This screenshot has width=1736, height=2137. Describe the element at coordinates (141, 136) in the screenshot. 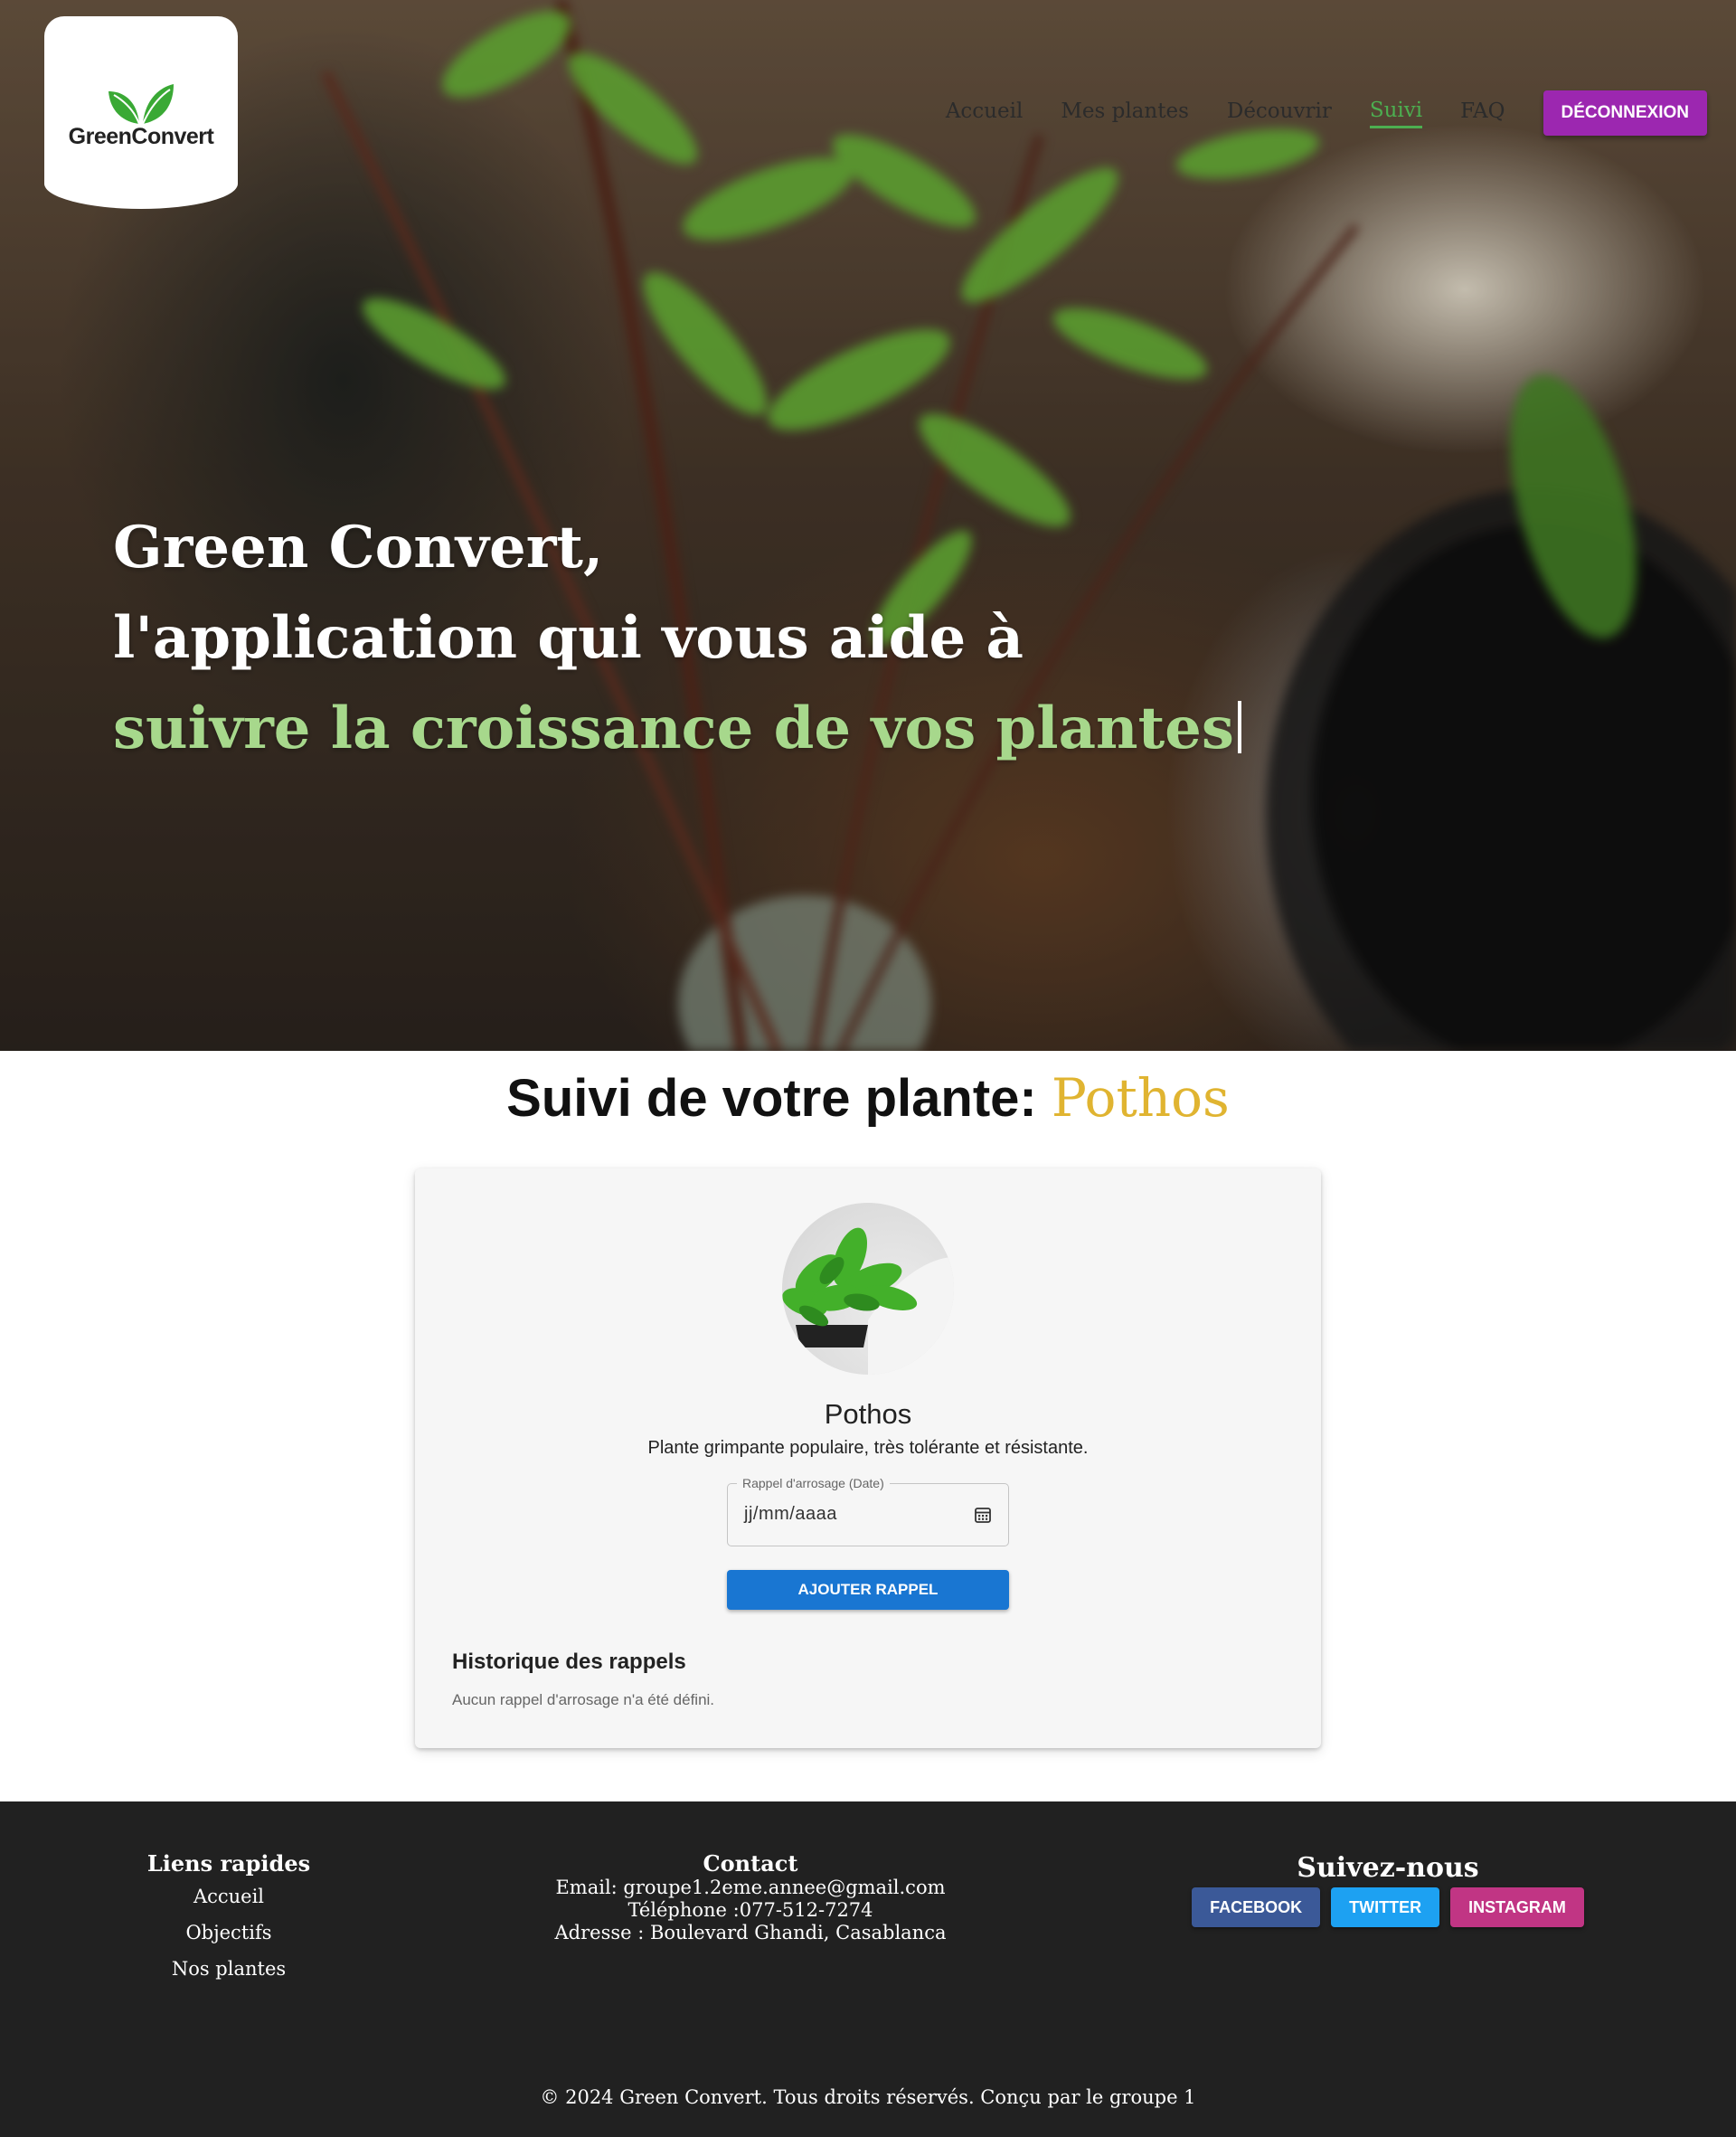

I see `logo-text: GreenConvert` at that location.